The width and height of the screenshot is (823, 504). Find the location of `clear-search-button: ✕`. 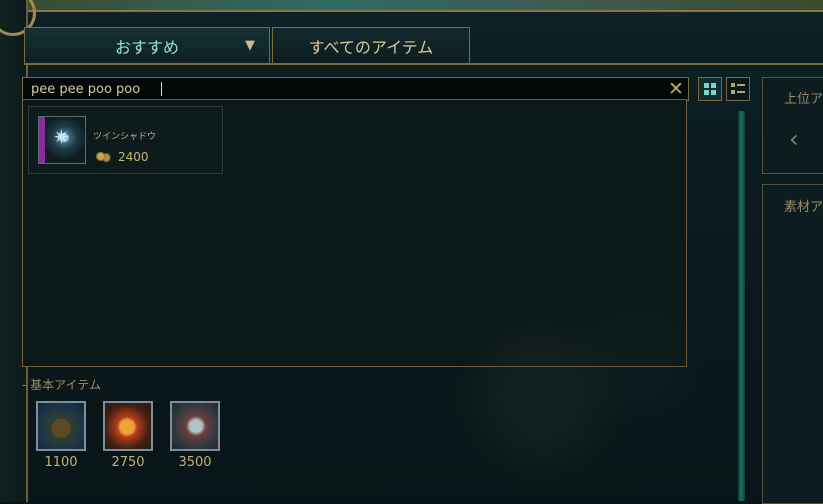

clear-search-button: ✕ is located at coordinates (676, 89).